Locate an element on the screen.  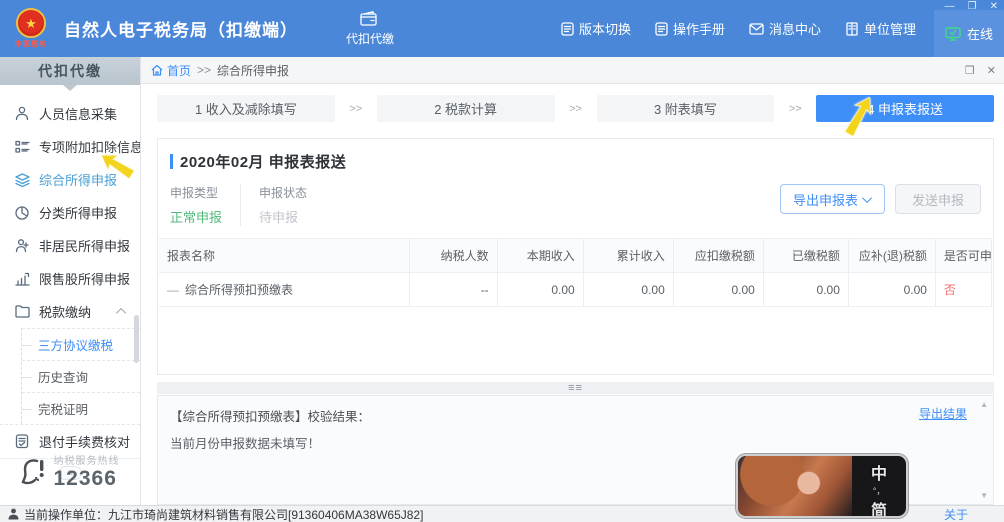
sidebar-item-tax-payment: 税款缴纳 is located at coordinates (70, 311).